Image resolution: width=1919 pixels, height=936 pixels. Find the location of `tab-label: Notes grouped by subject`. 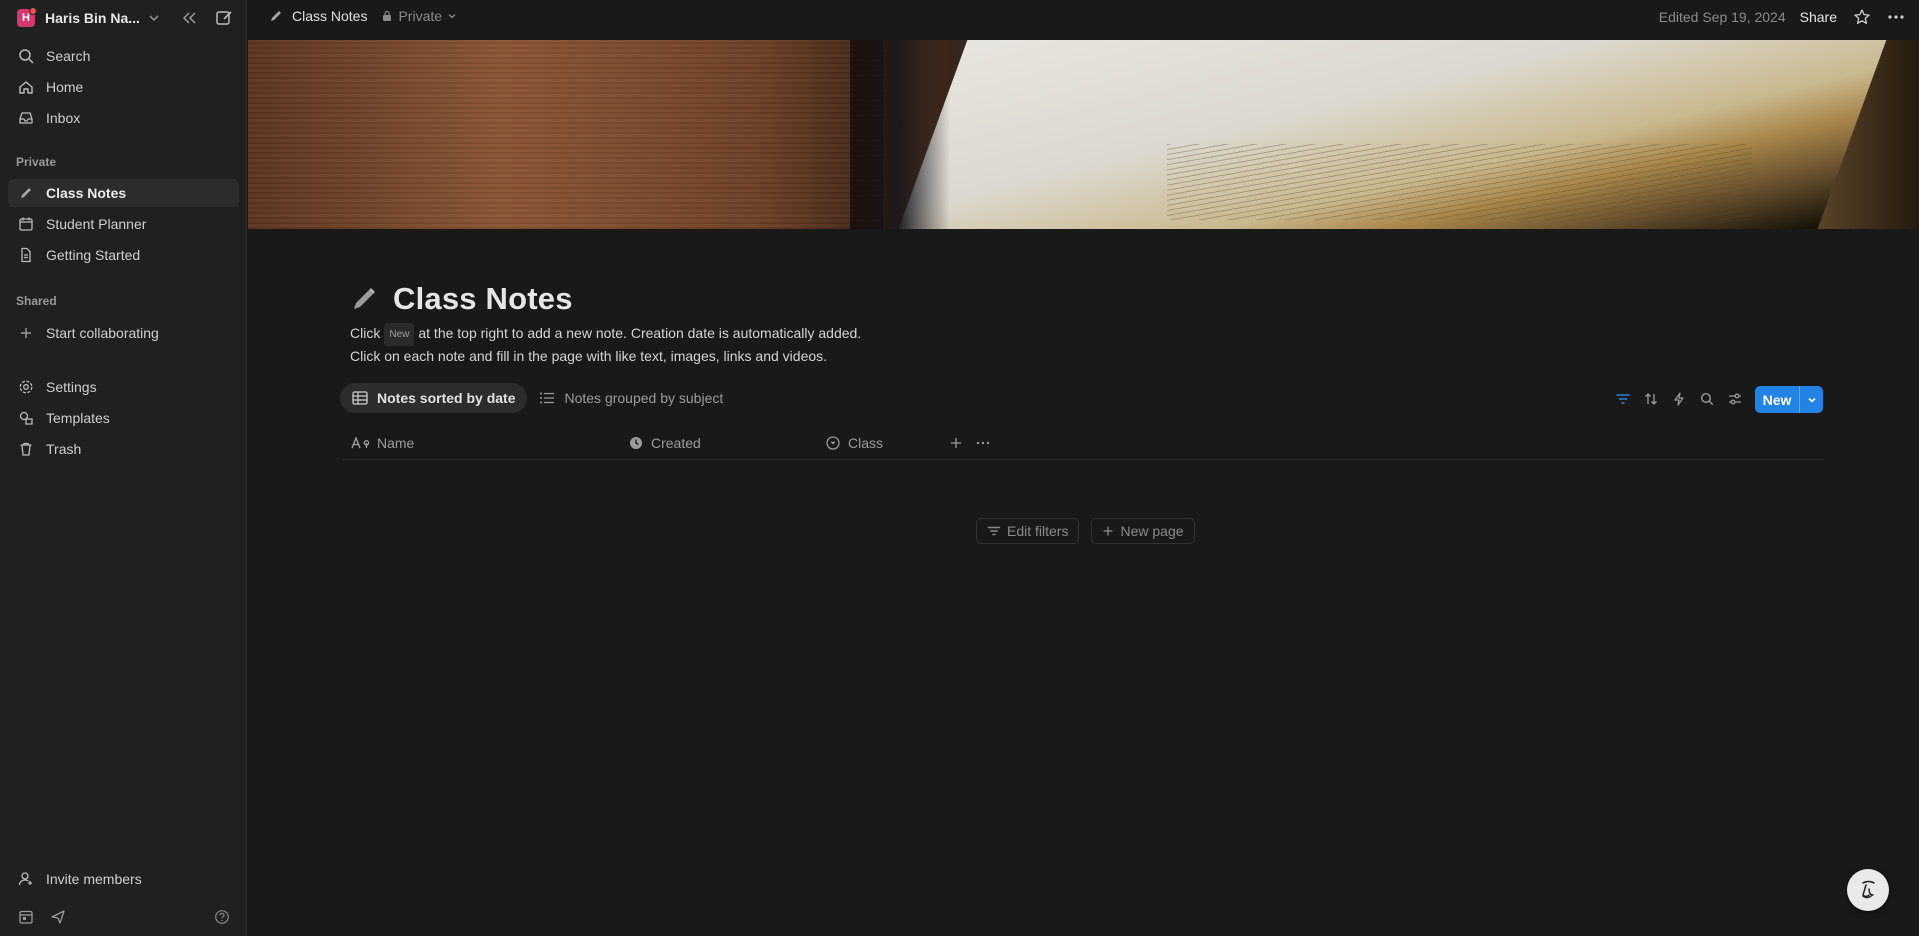

tab-label: Notes grouped by subject is located at coordinates (644, 398).